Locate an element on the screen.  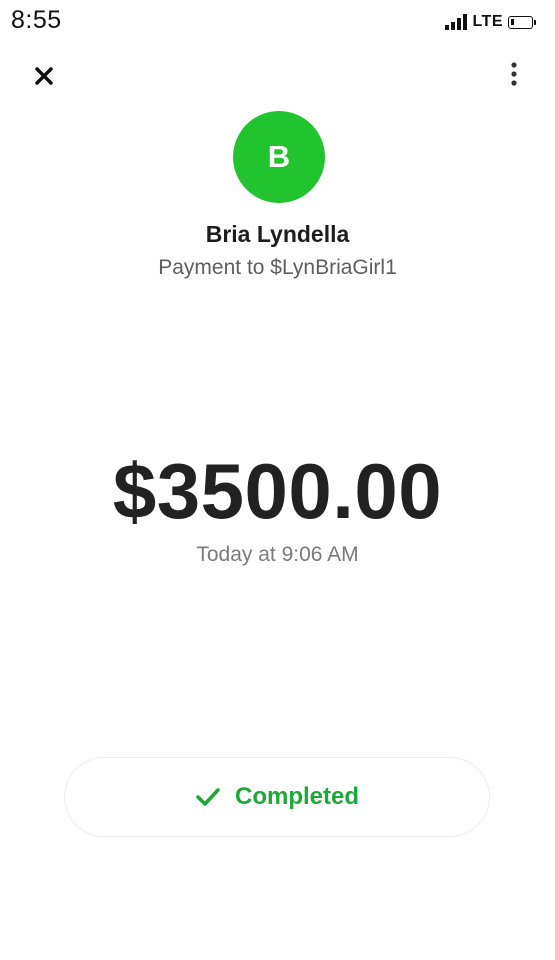
payment-recipient-handle: Payment to $LynBriaGirl1 is located at coordinates (277, 267).